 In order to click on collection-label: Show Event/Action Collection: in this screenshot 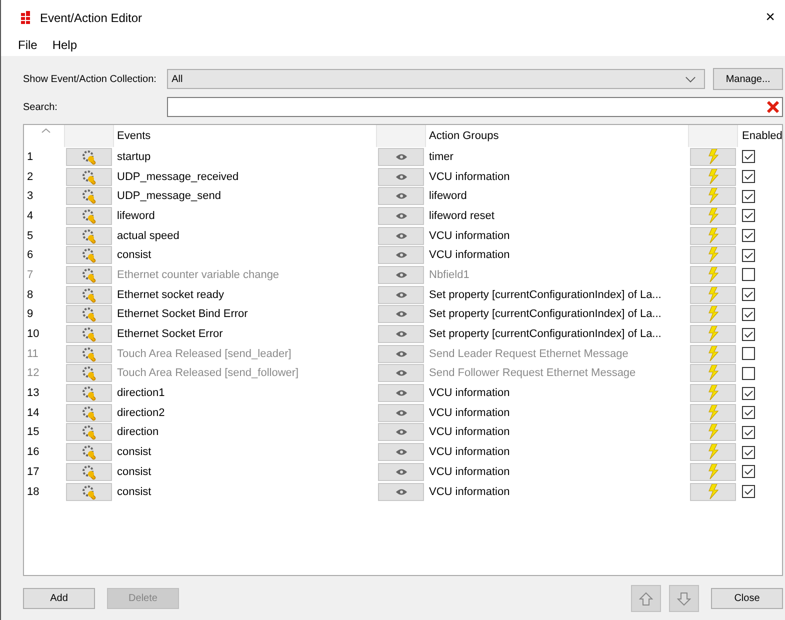, I will do `click(90, 79)`.